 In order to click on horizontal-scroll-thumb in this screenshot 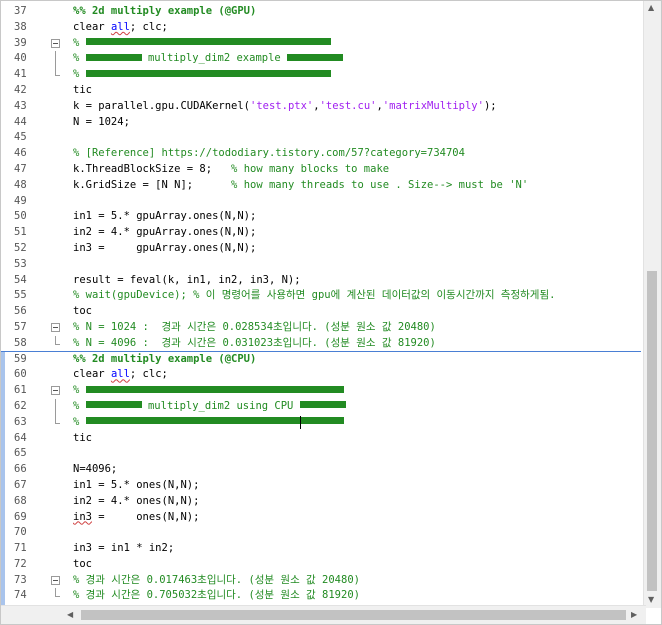, I will do `click(353, 615)`.